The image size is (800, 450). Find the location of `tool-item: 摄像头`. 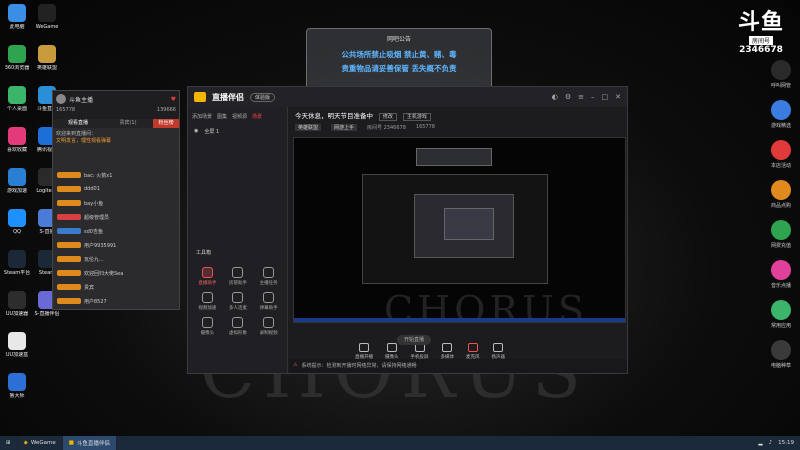

tool-item: 摄像头 is located at coordinates (207, 326).